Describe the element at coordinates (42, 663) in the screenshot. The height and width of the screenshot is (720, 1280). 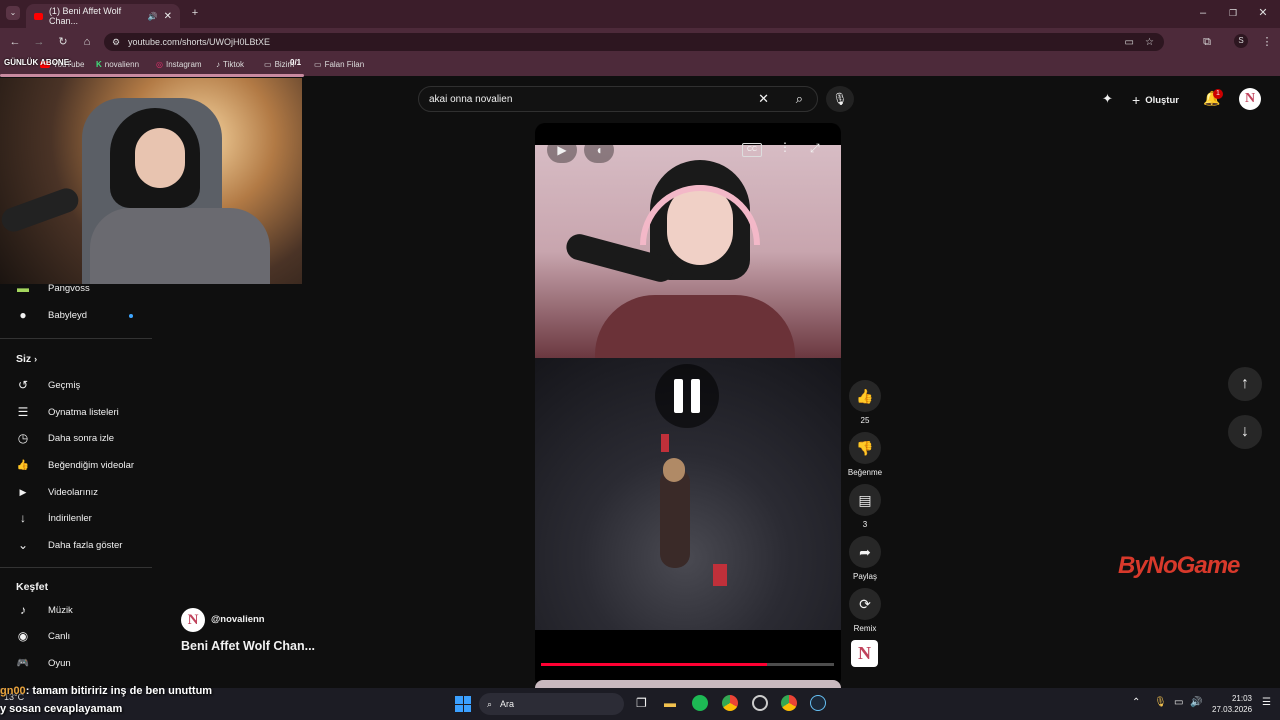
I see `sidebar-item-gaming: 🎮 Oyun` at that location.